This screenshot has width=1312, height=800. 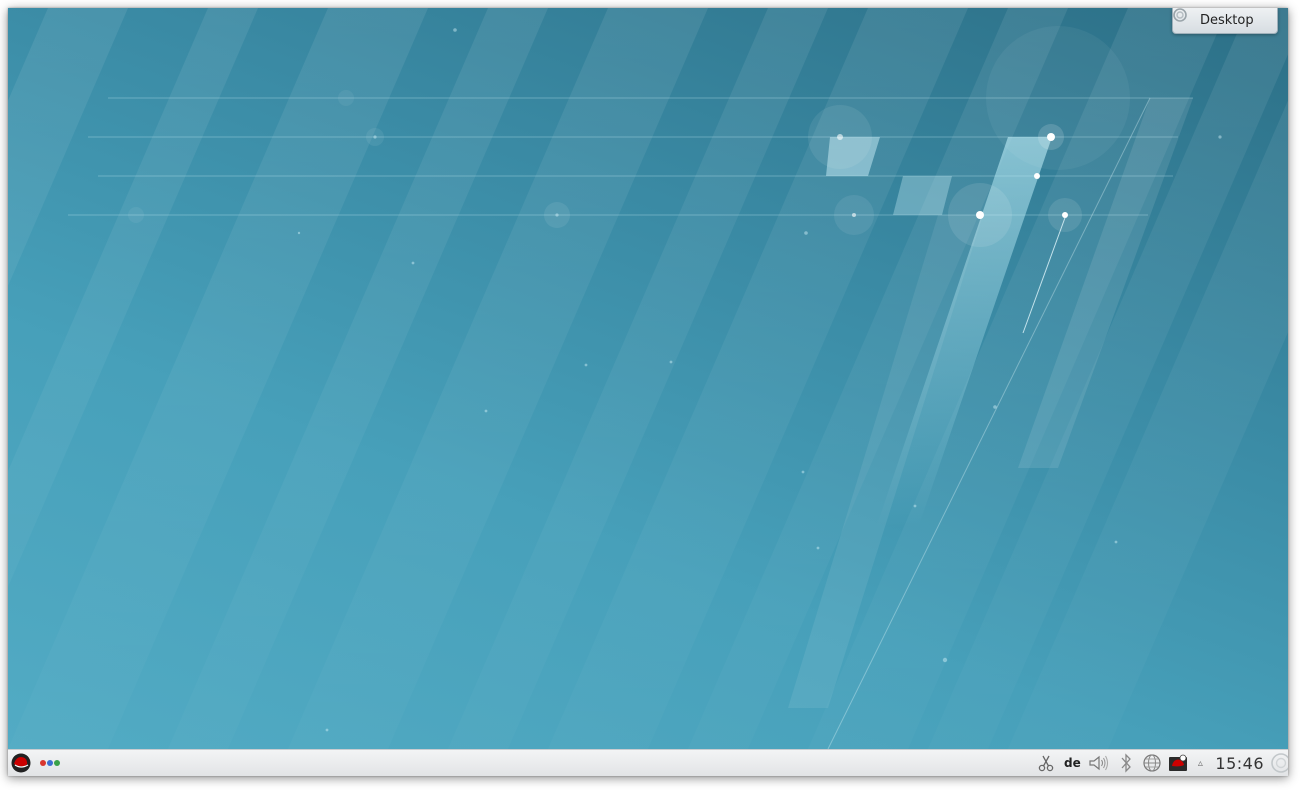 I want to click on desktop-toolbox-button: Desktop, so click(x=1225, y=21).